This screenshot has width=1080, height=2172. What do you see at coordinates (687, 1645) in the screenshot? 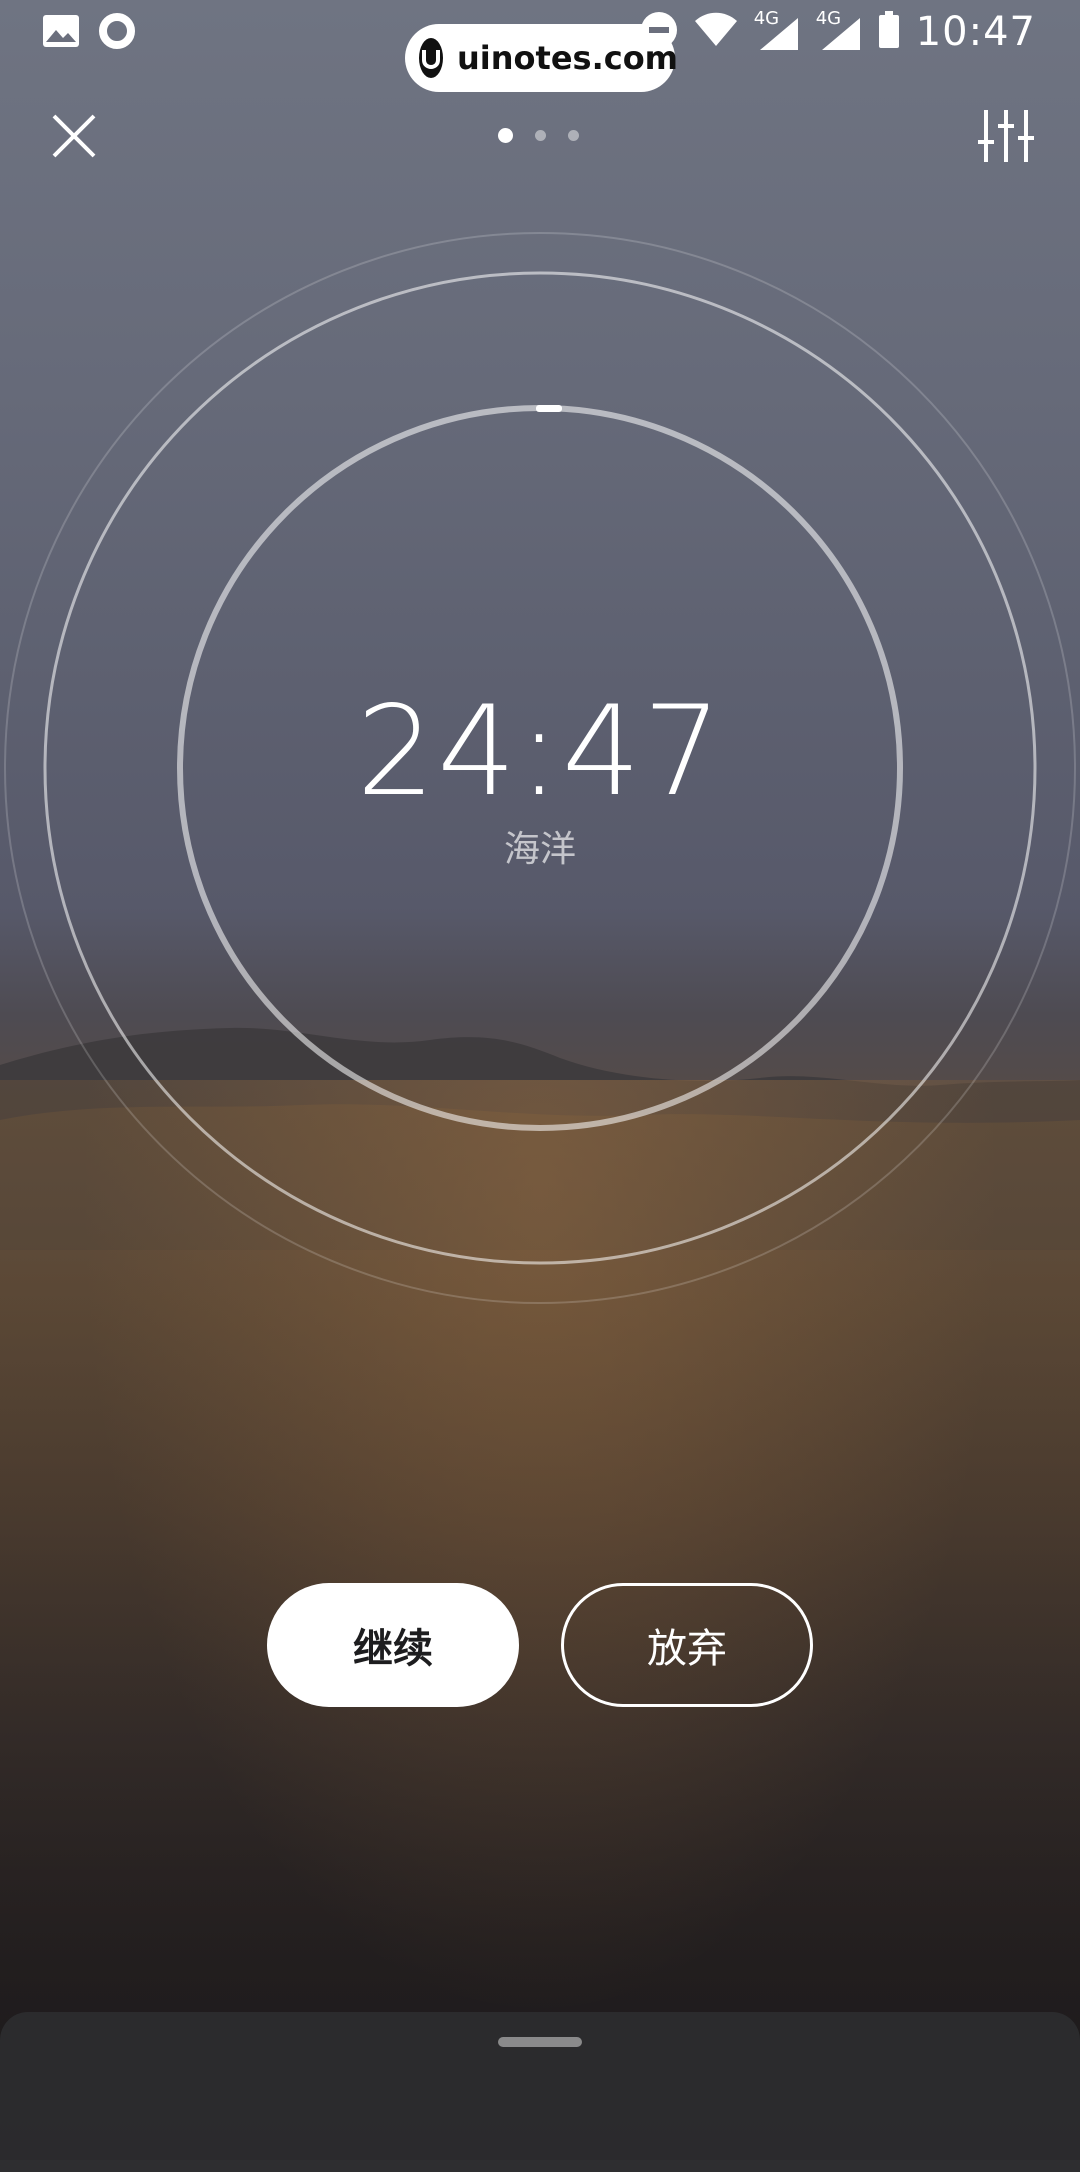
I see `give-up-button: 放弃` at bounding box center [687, 1645].